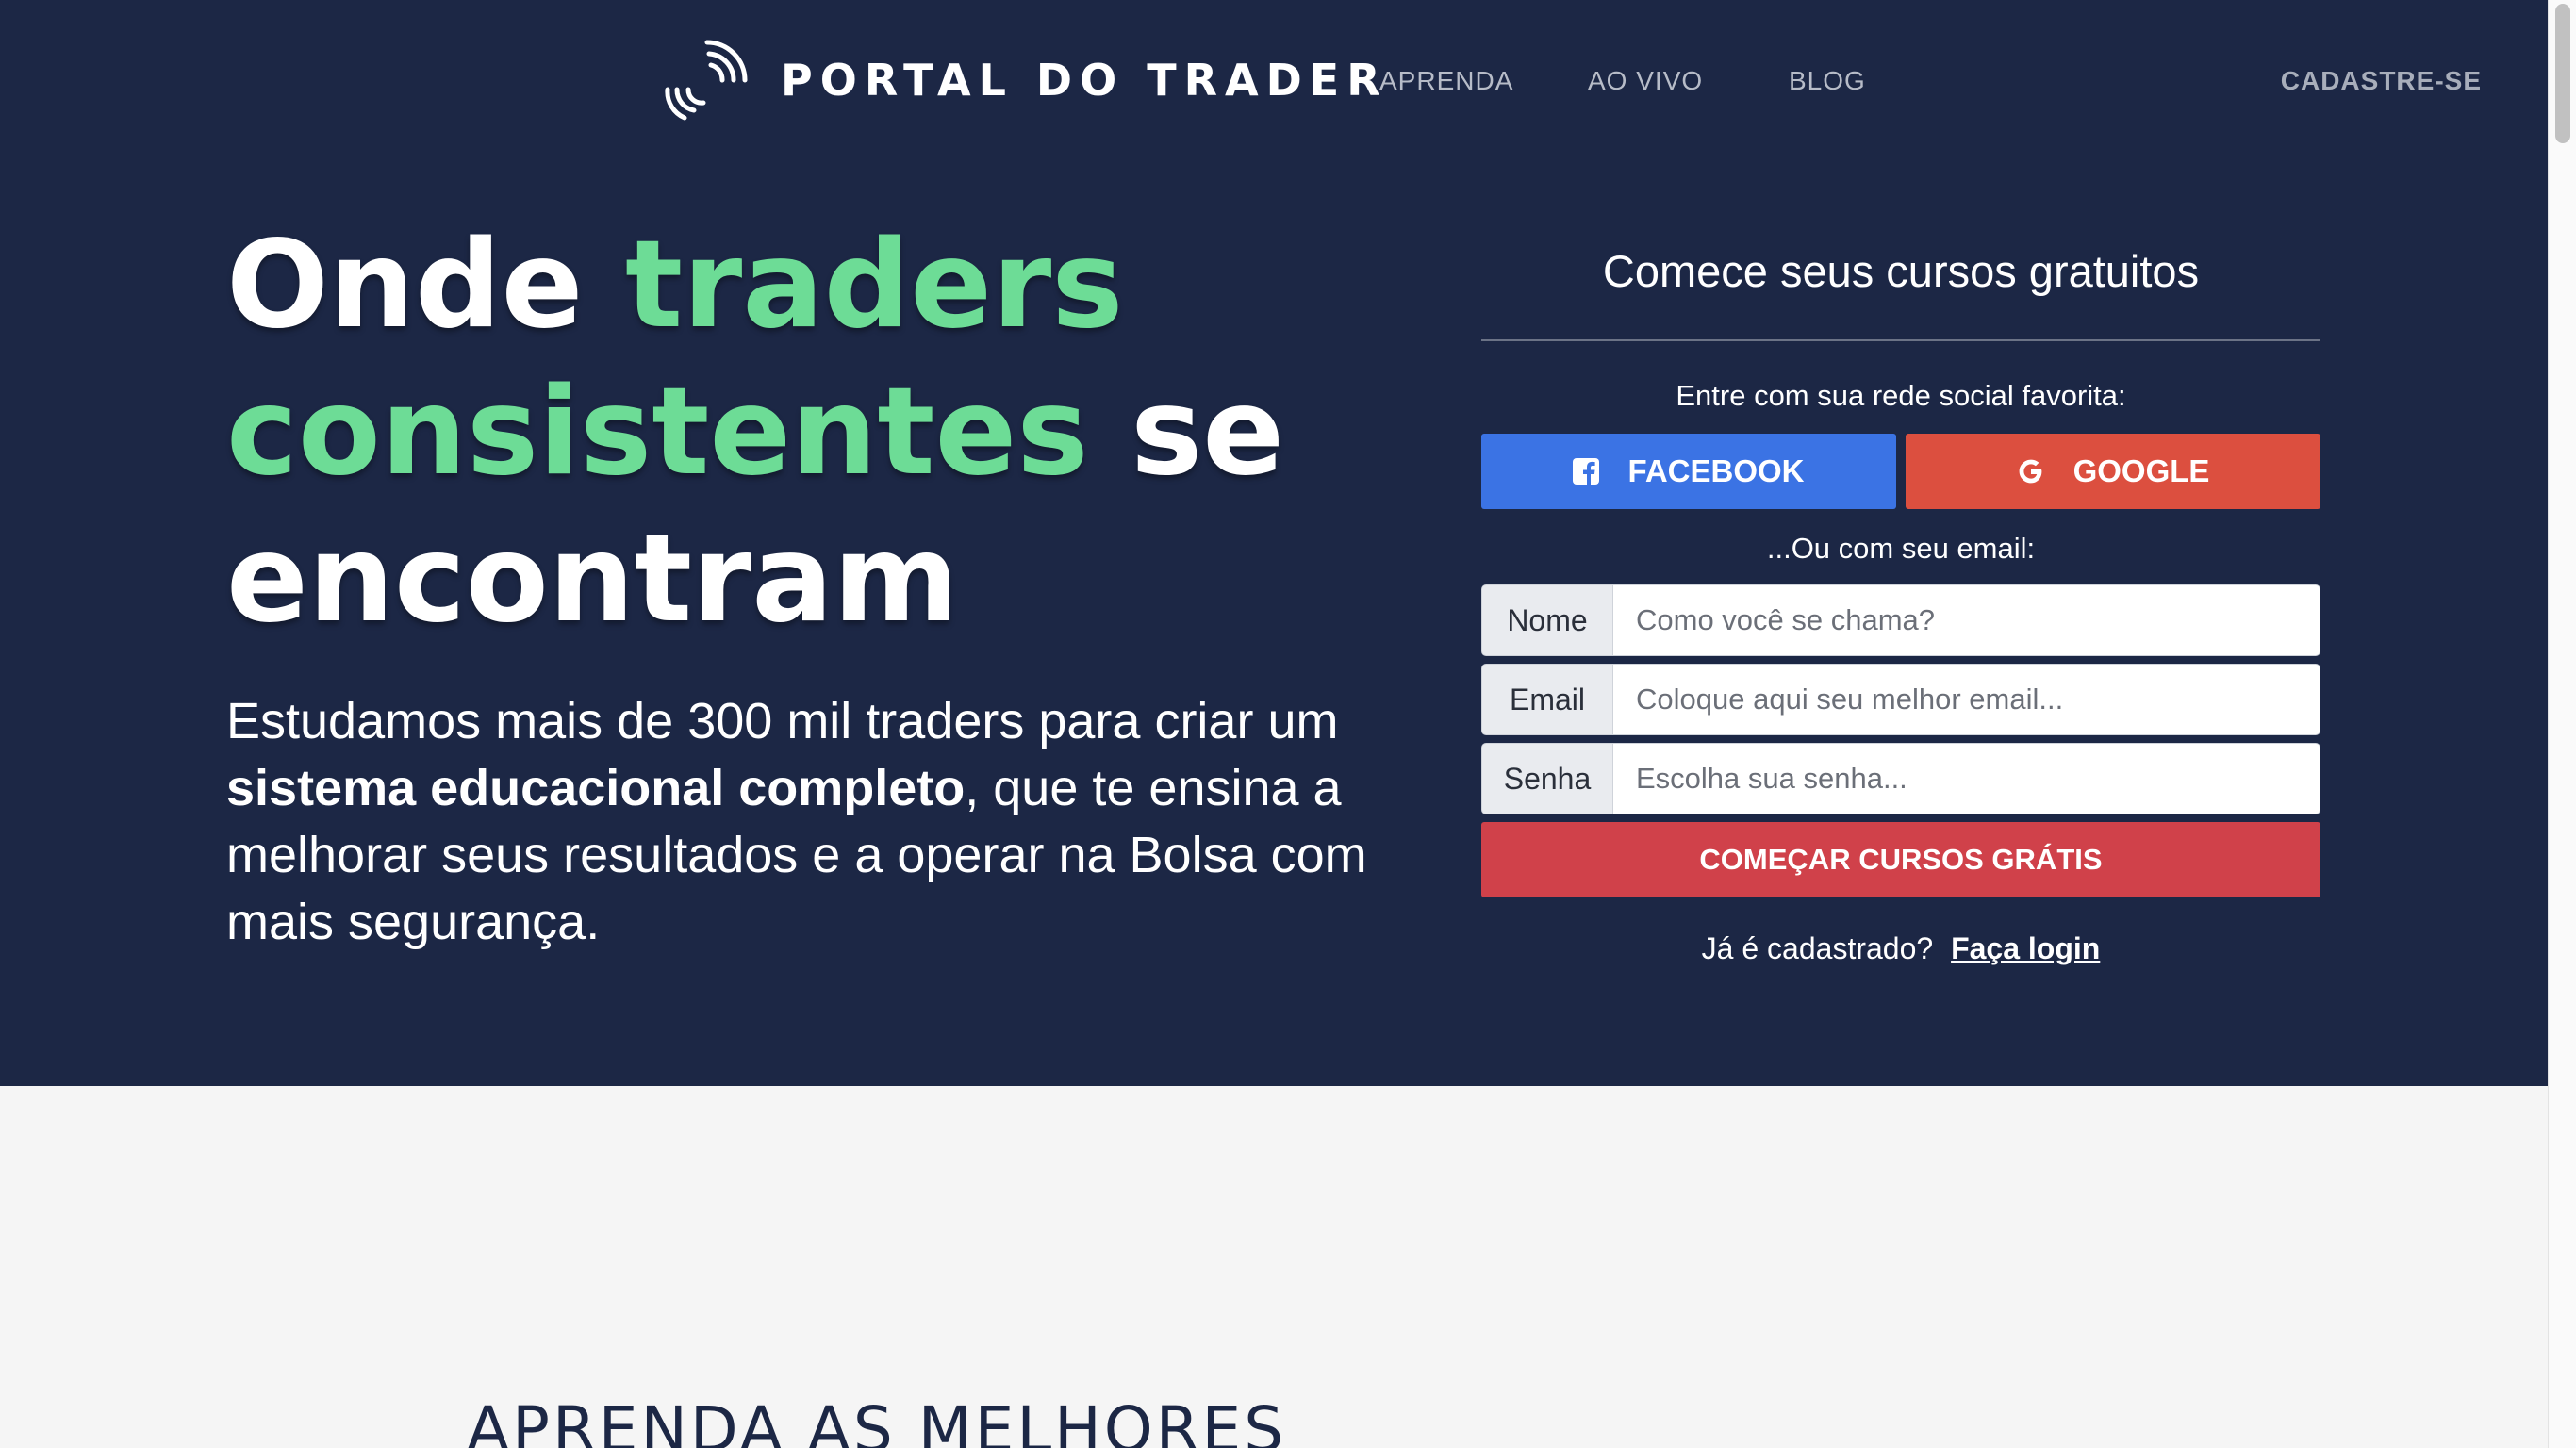 This screenshot has width=2576, height=1448. Describe the element at coordinates (2141, 470) in the screenshot. I see `google-button-label: GOOGLE` at that location.